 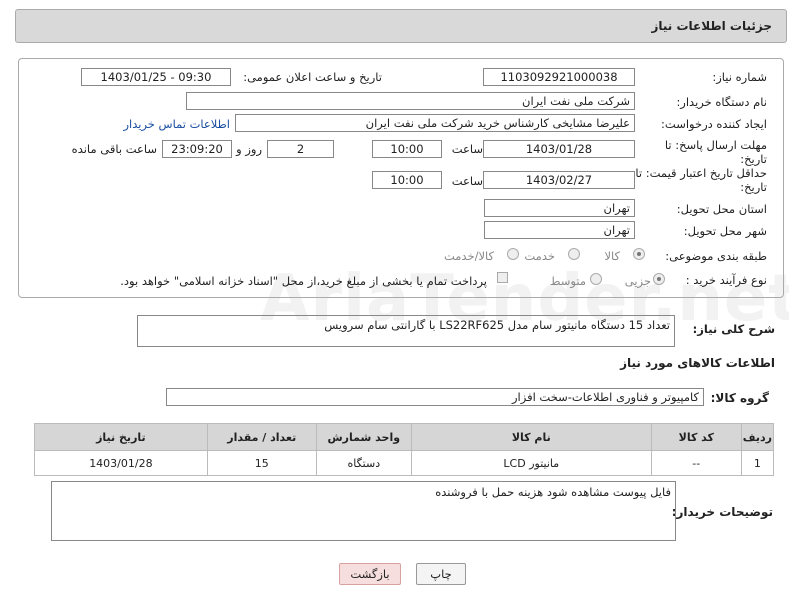 What do you see at coordinates (363, 437) in the screenshot?
I see `col-unit: واحد شمارش` at bounding box center [363, 437].